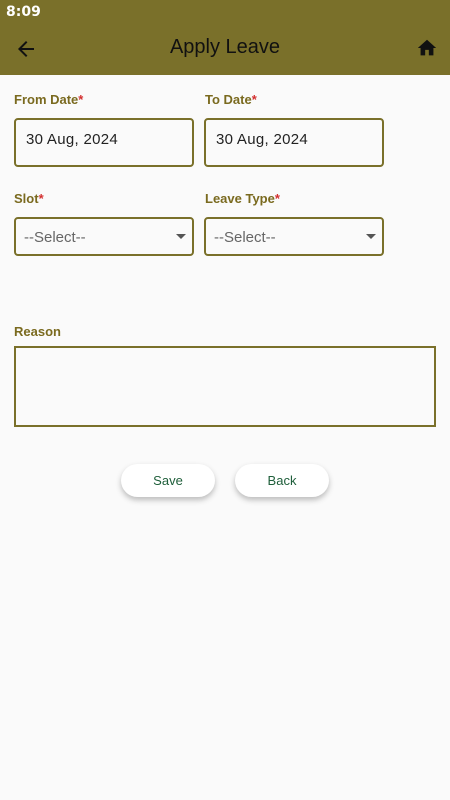 The width and height of the screenshot is (450, 800). I want to click on leave-type-label: Leave Type*, so click(242, 198).